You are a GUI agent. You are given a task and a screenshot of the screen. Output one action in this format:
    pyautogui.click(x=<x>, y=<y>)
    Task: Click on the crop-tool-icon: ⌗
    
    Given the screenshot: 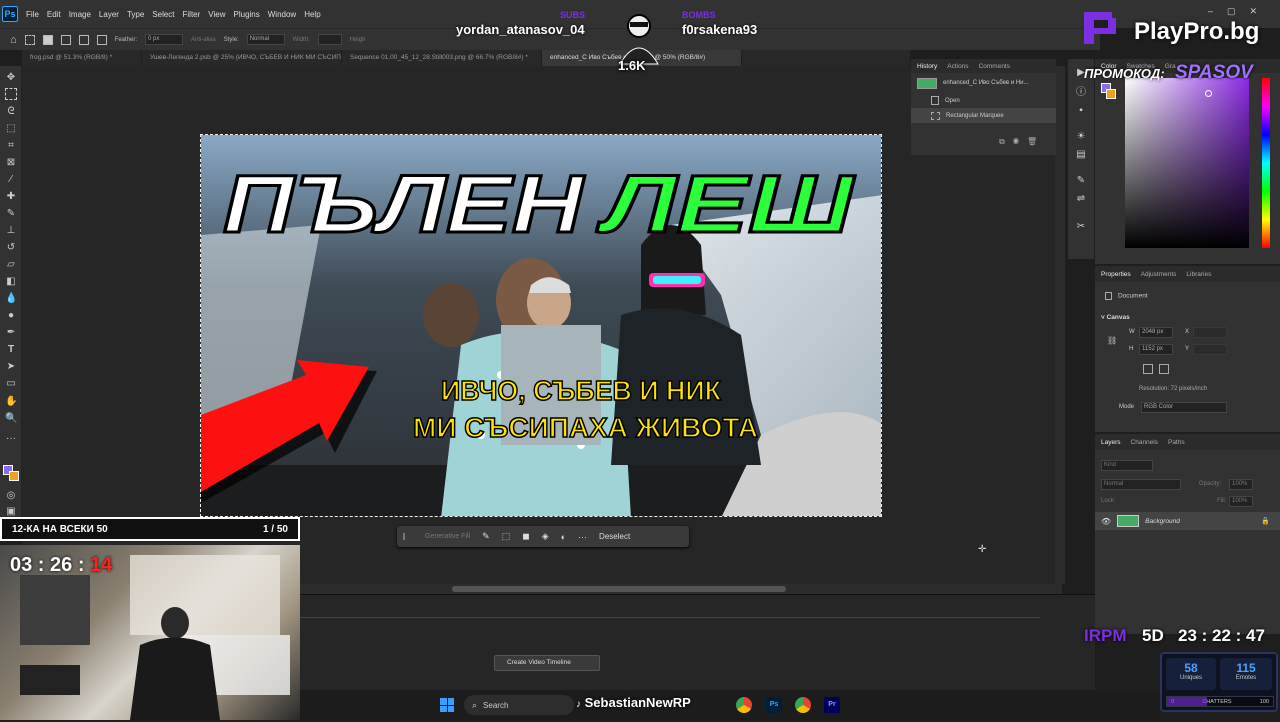 What is the action you would take?
    pyautogui.click(x=11, y=146)
    